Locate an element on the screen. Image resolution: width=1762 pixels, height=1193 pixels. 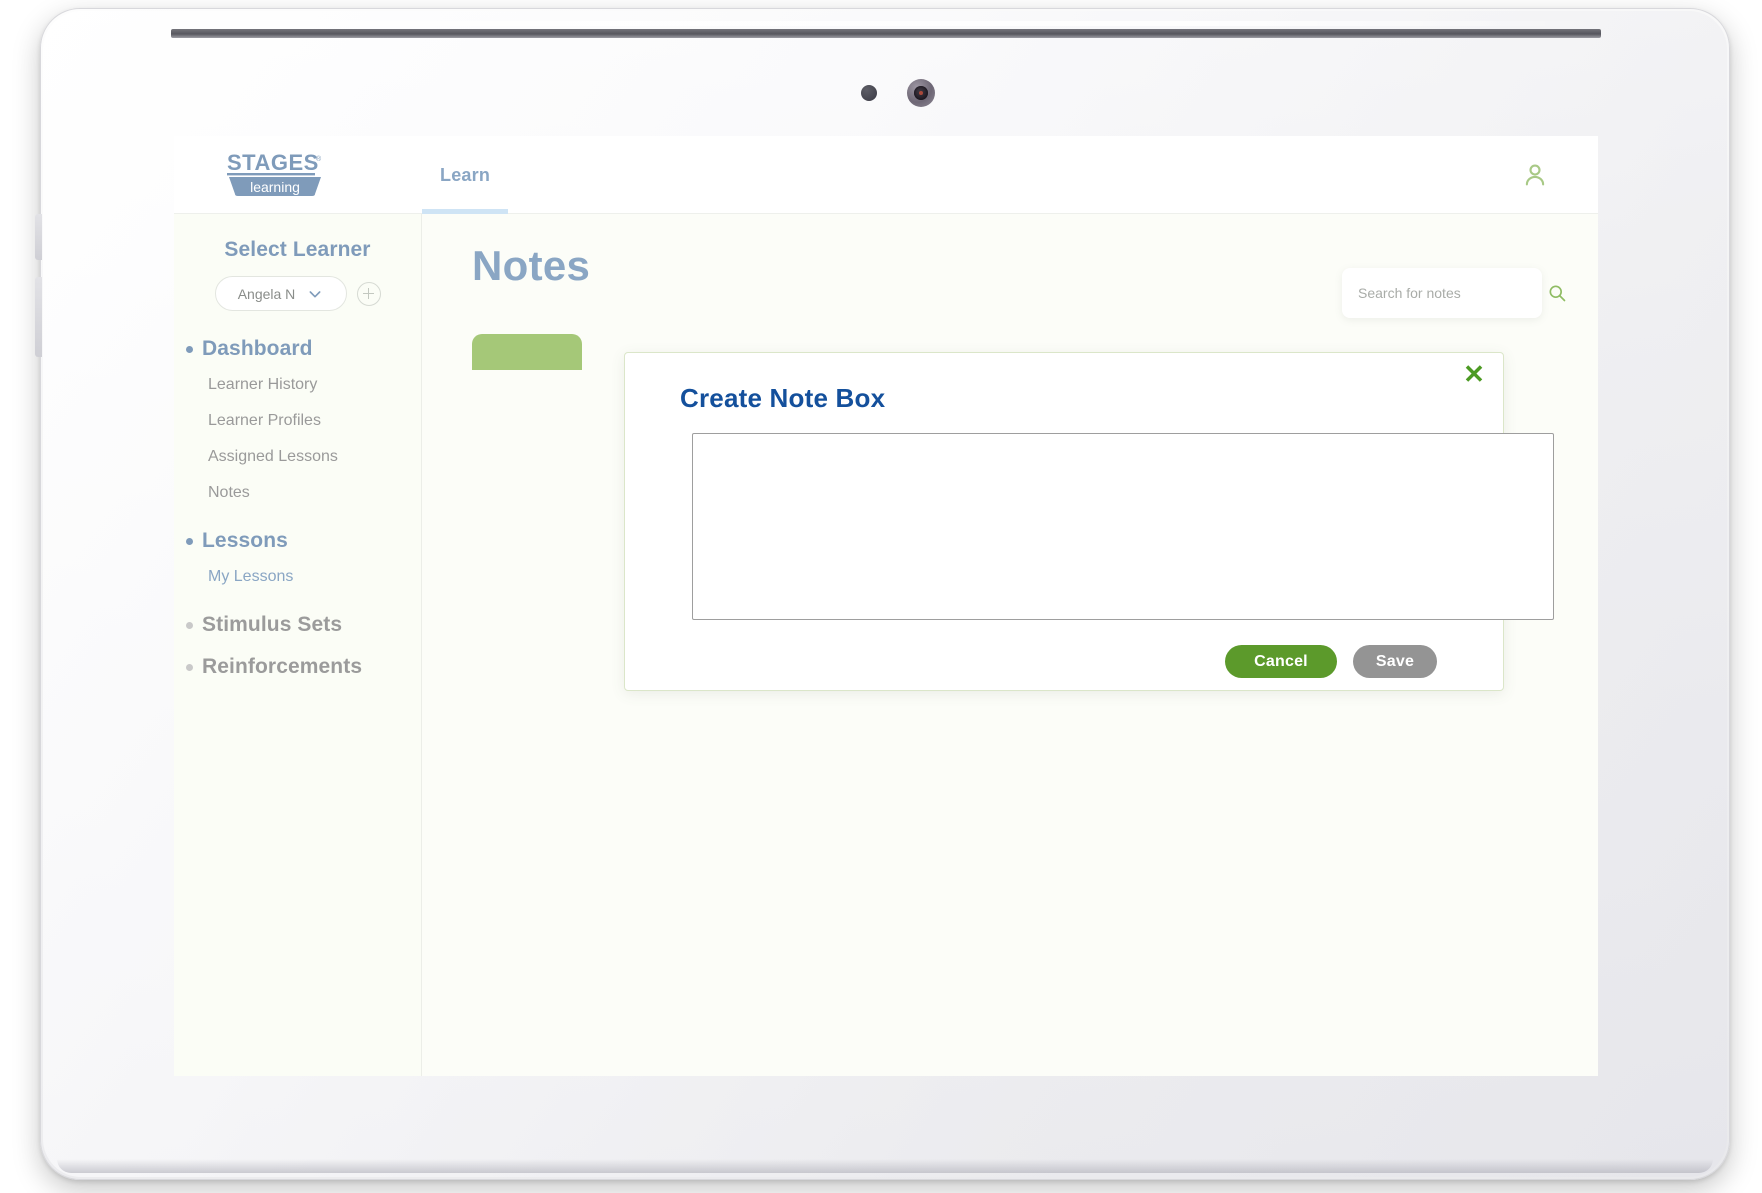
learner-selector-row: Angela N is located at coordinates (297, 293).